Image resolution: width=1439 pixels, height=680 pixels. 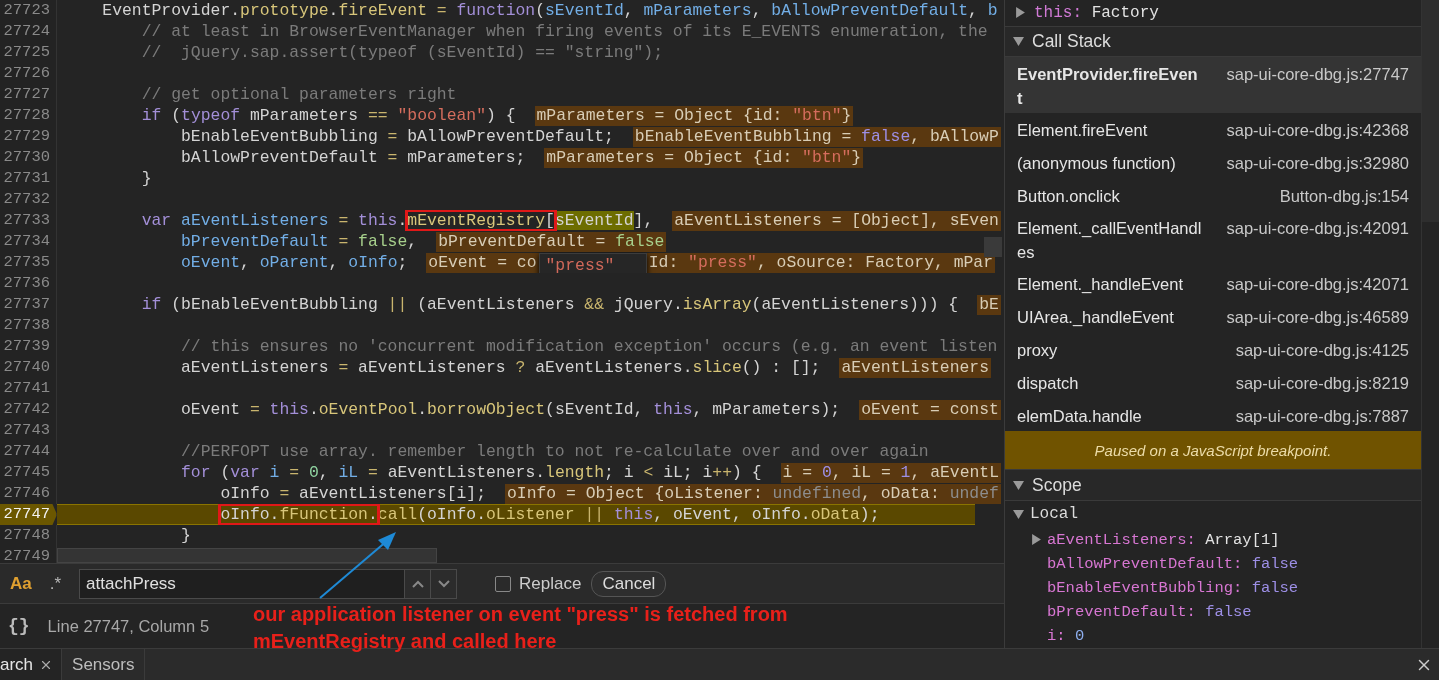 I want to click on inline-value: i = 0, iL = 1, aEventL, so click(x=890, y=472).